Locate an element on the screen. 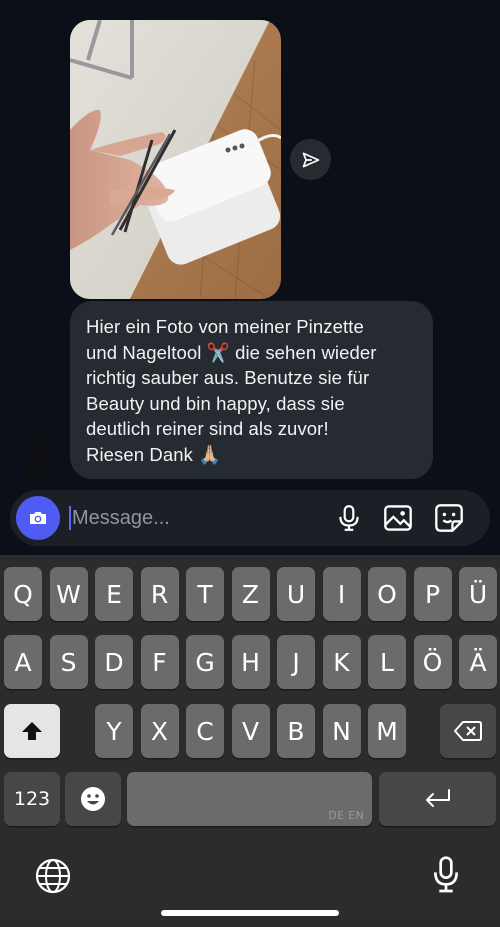  send-icon is located at coordinates (310, 159).